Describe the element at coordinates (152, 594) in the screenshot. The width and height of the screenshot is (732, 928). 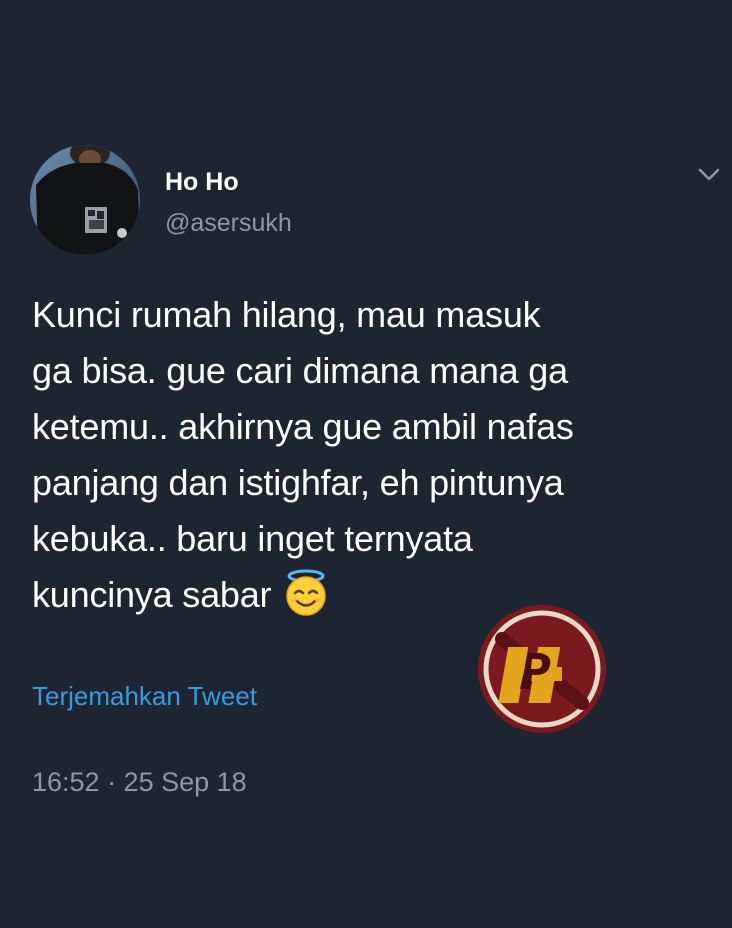
I see `tweet-line-text: kuncinya sabar` at that location.